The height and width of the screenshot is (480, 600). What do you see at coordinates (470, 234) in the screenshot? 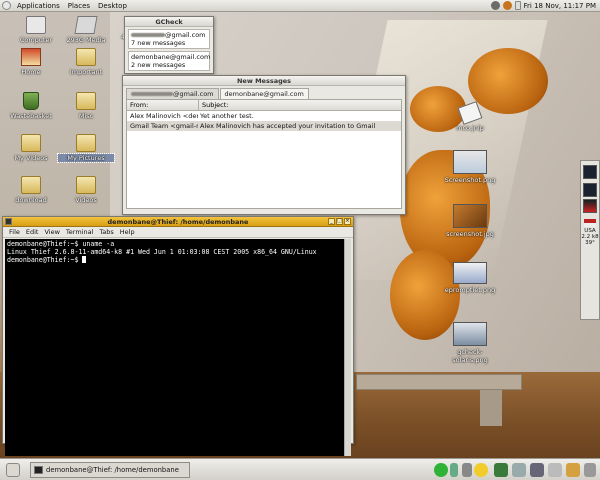
I see `desktop-icon-label: screenshot.jpg` at bounding box center [470, 234].